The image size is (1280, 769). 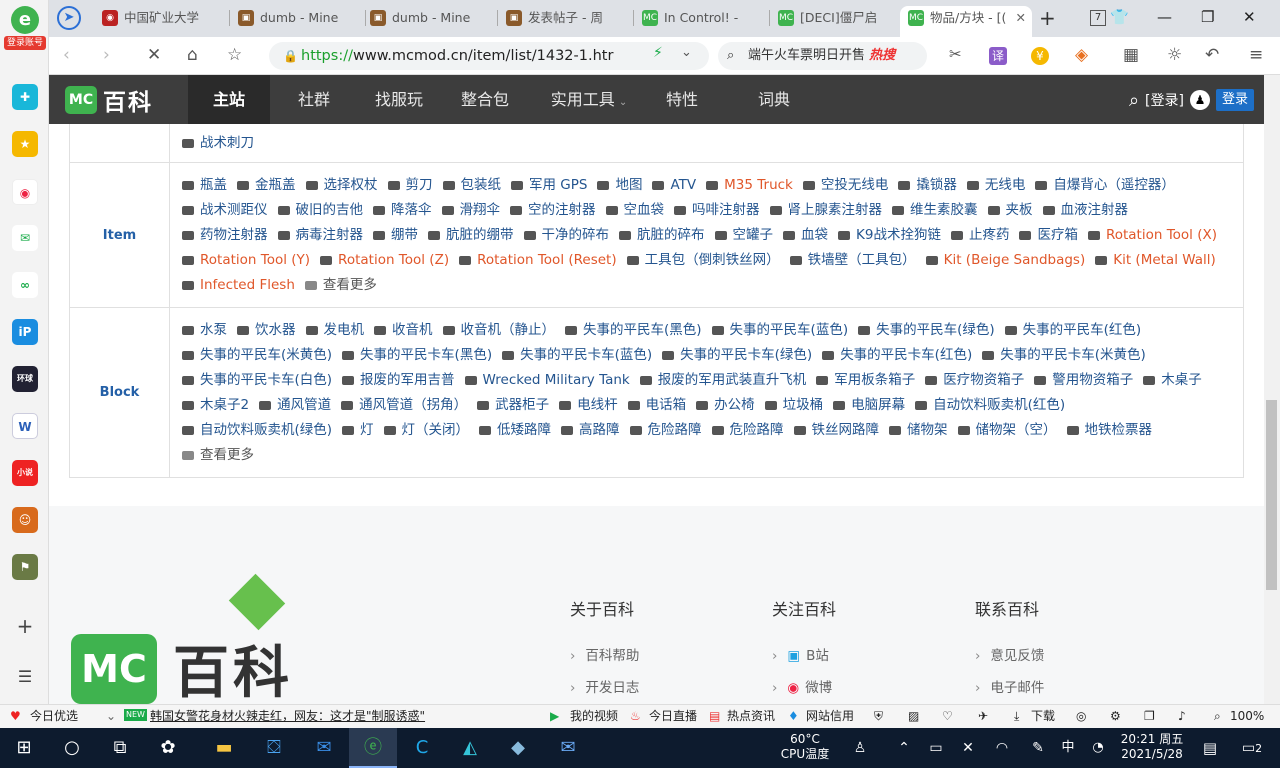 I want to click on game-avatar-icon: ☺, so click(x=25, y=520).